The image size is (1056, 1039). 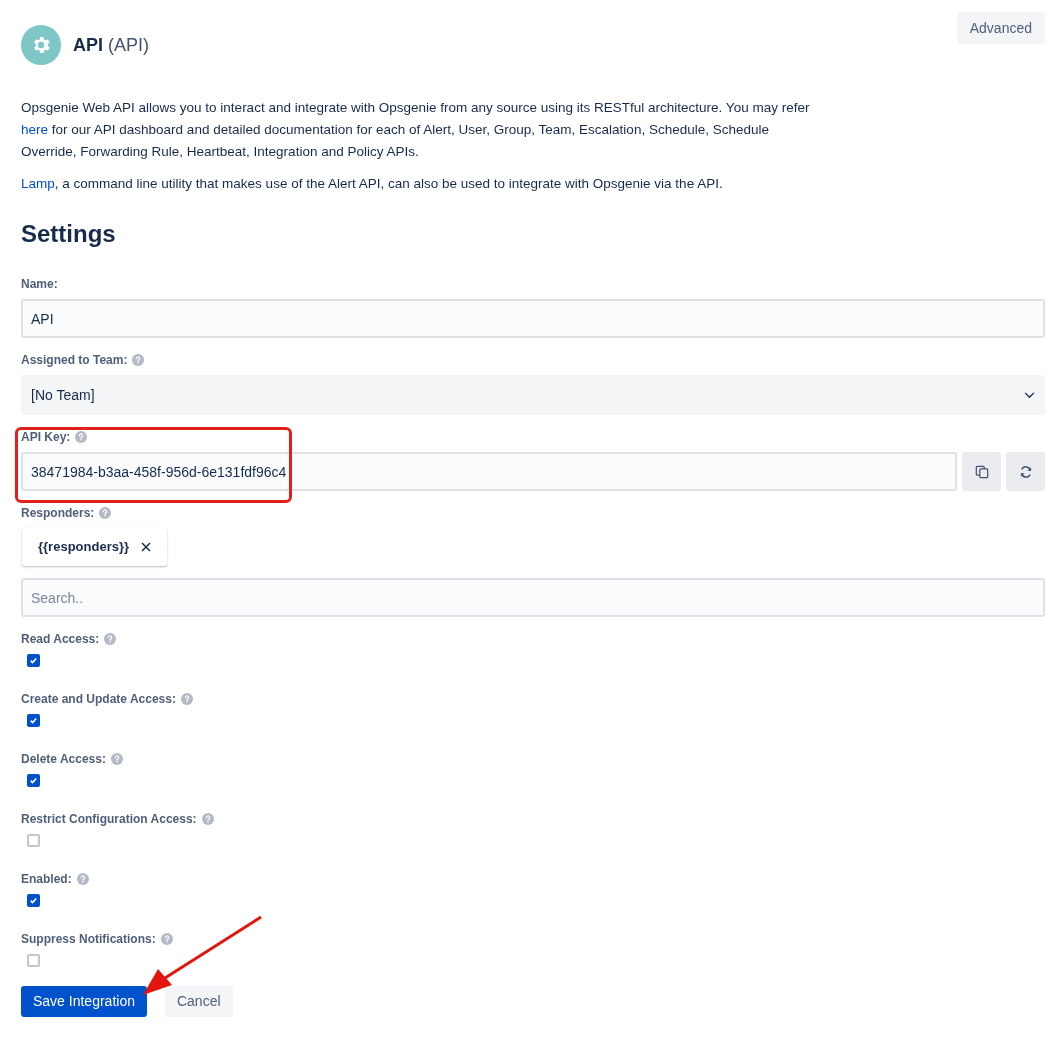 What do you see at coordinates (63, 759) in the screenshot?
I see `field-label: Delete Access:` at bounding box center [63, 759].